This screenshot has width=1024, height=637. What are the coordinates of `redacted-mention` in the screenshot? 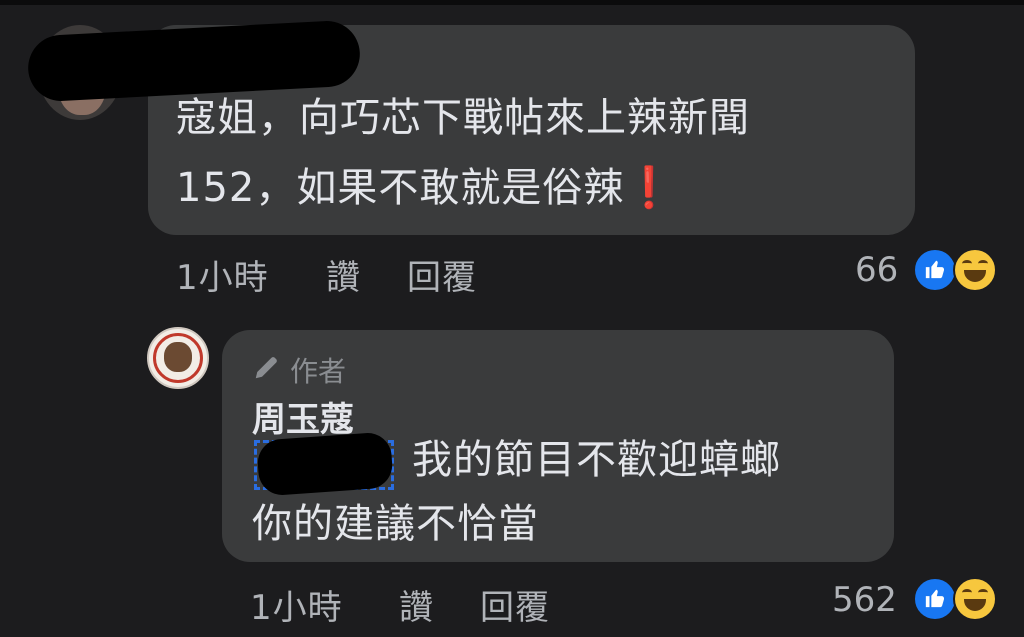 It's located at (325, 464).